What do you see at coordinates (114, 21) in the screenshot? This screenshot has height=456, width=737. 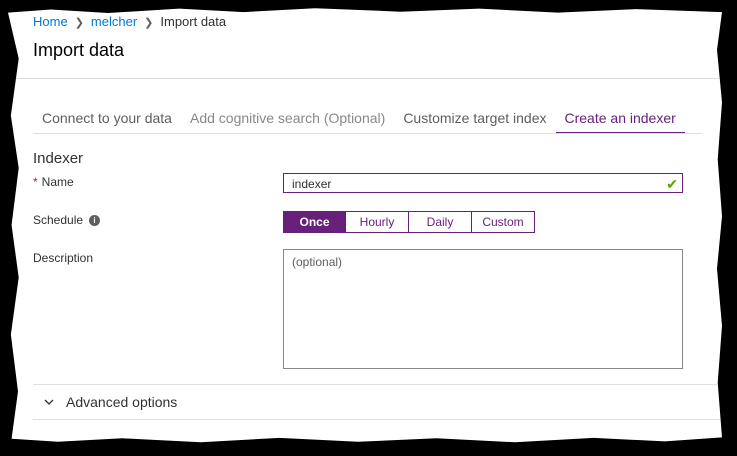 I see `breadcrumb-melcher: melcher` at bounding box center [114, 21].